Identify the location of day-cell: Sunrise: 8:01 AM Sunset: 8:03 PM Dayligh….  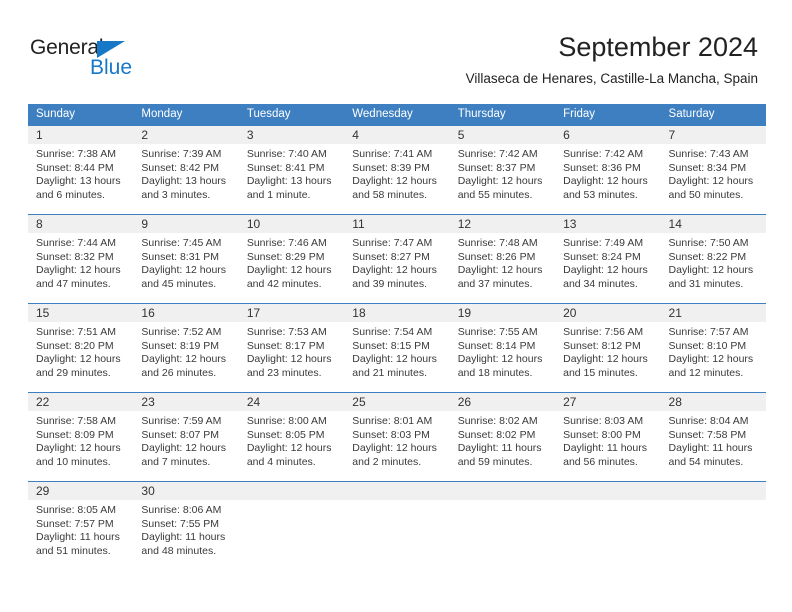
(396, 446).